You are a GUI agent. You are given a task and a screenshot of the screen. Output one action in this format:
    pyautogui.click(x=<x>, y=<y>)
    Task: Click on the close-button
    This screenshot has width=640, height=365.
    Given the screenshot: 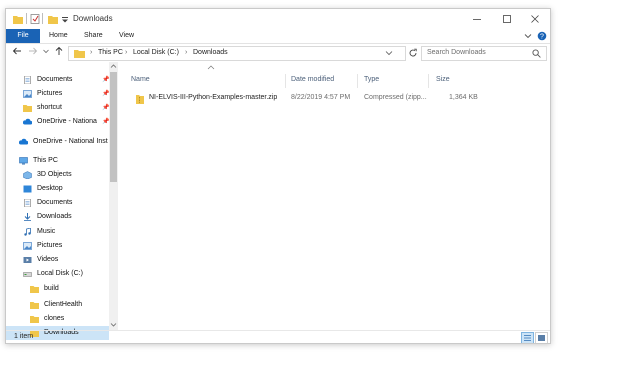 What is the action you would take?
    pyautogui.click(x=535, y=19)
    